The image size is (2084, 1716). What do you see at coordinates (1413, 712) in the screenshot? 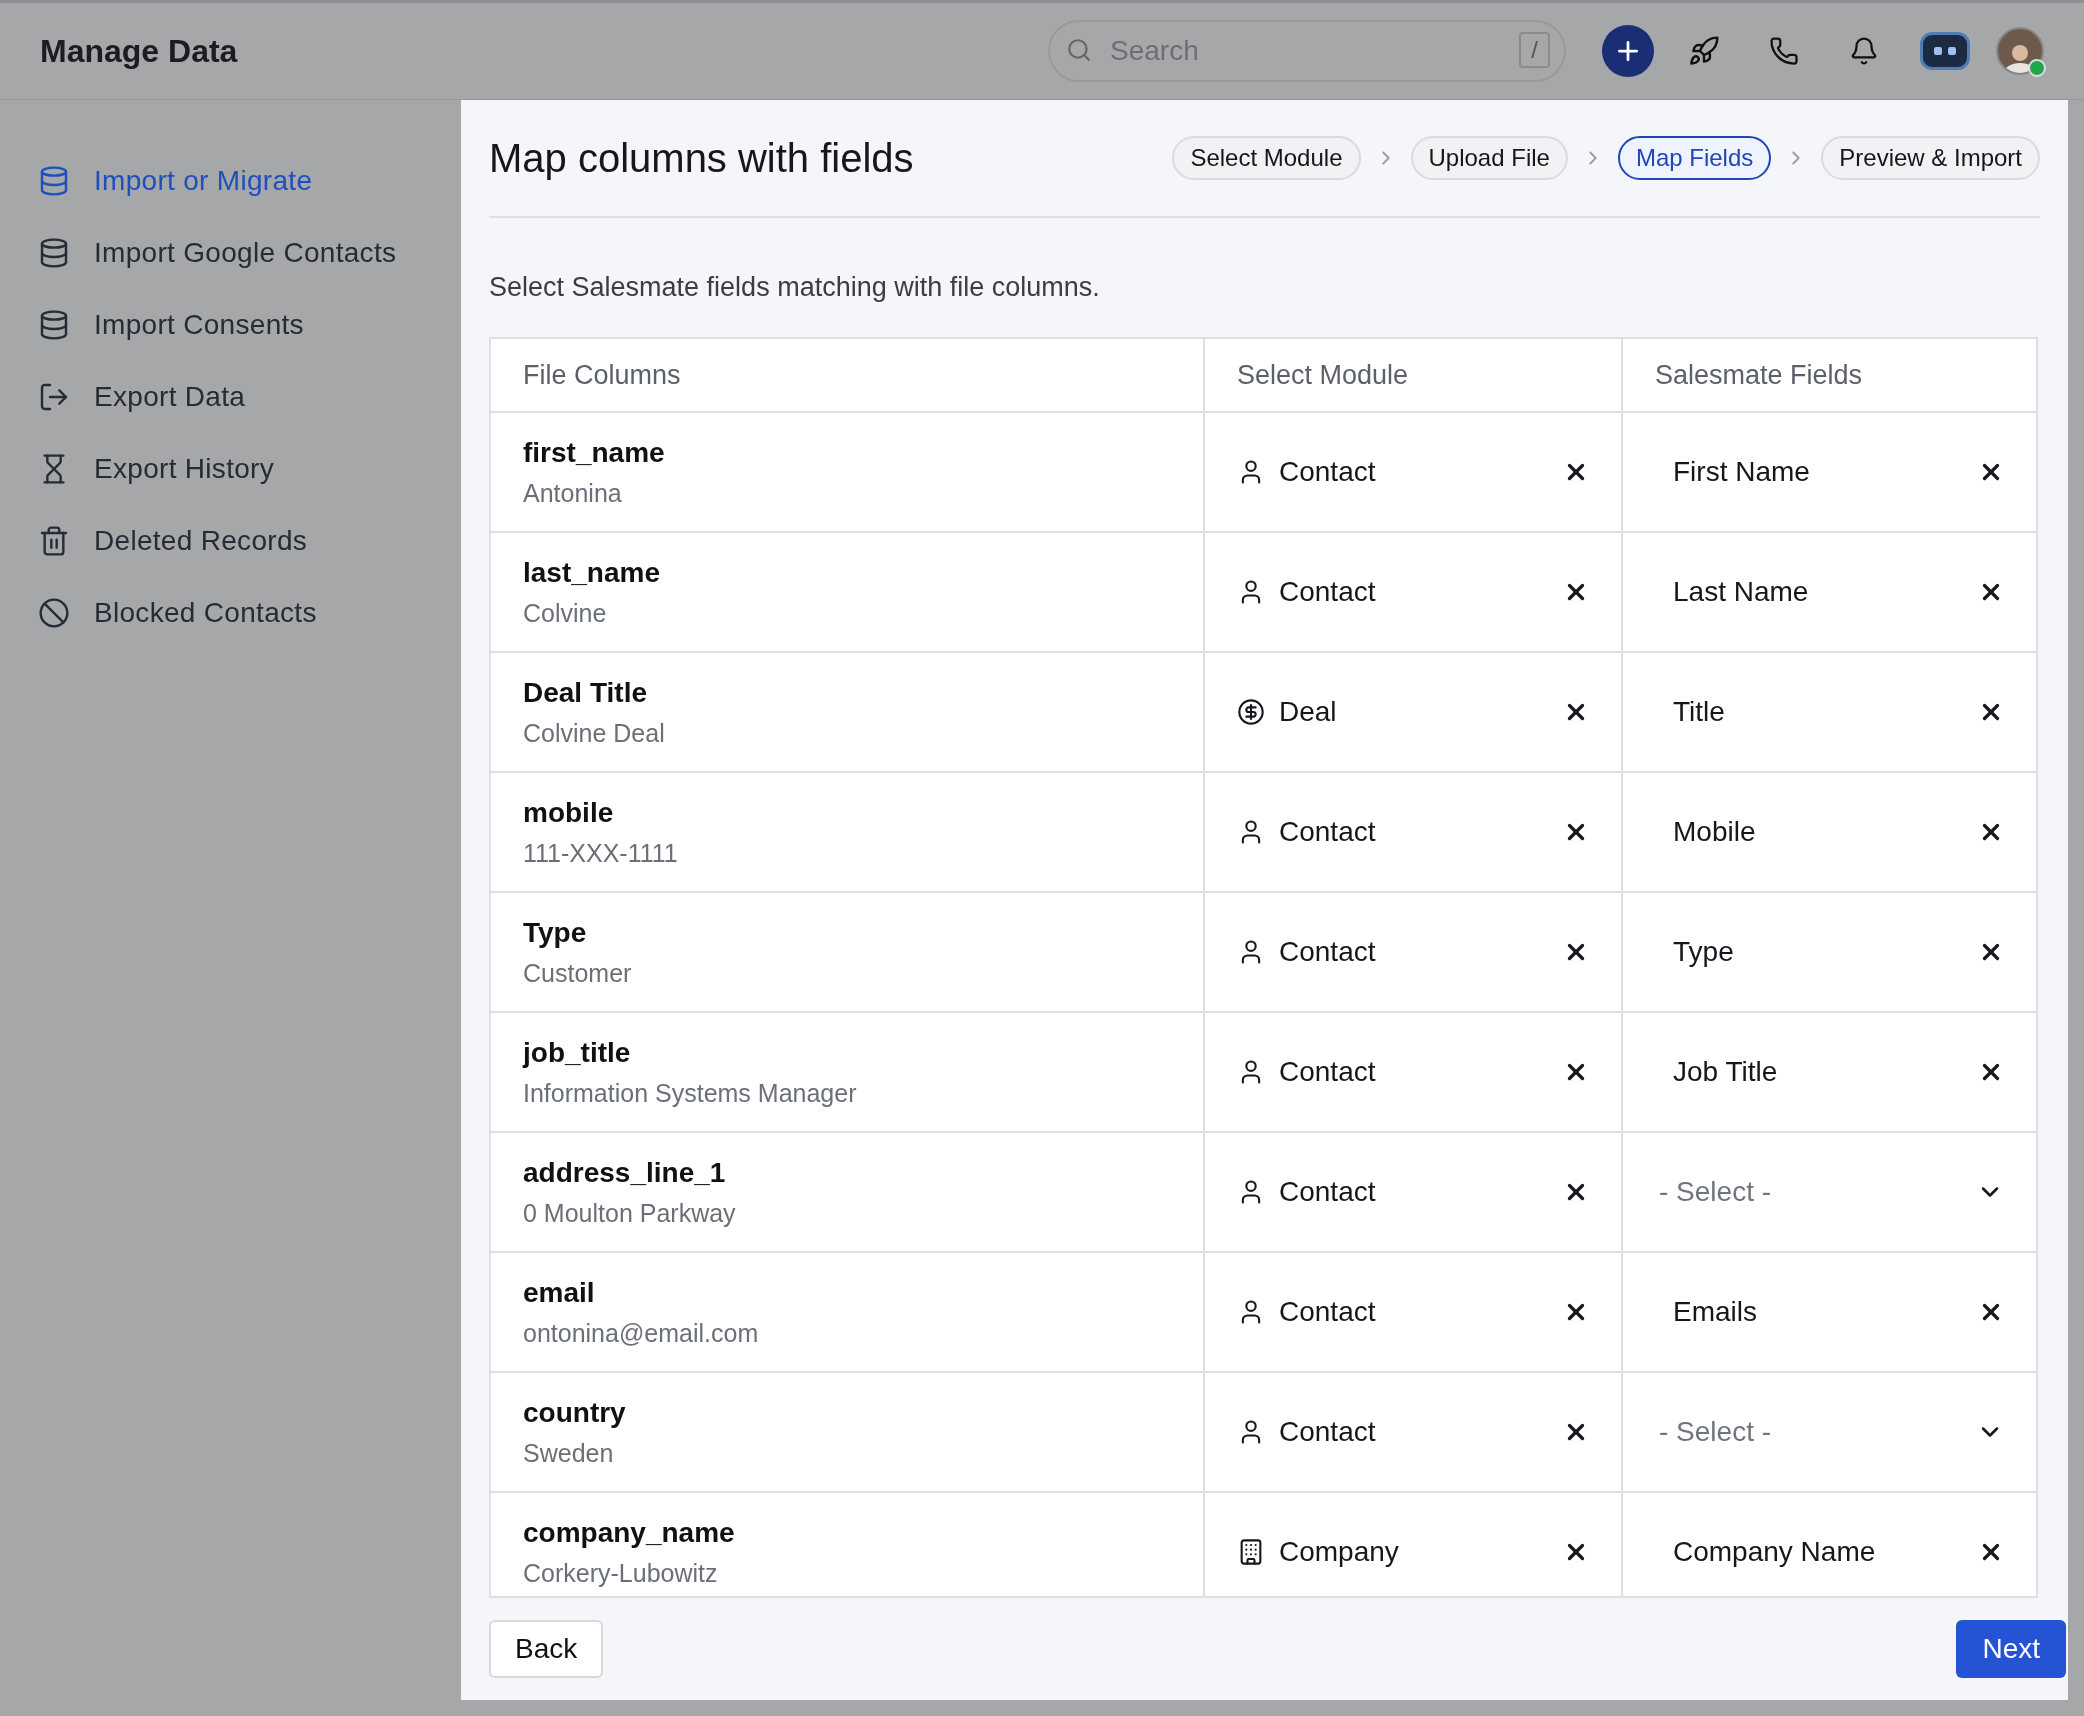
I see `module-select: Deal` at bounding box center [1413, 712].